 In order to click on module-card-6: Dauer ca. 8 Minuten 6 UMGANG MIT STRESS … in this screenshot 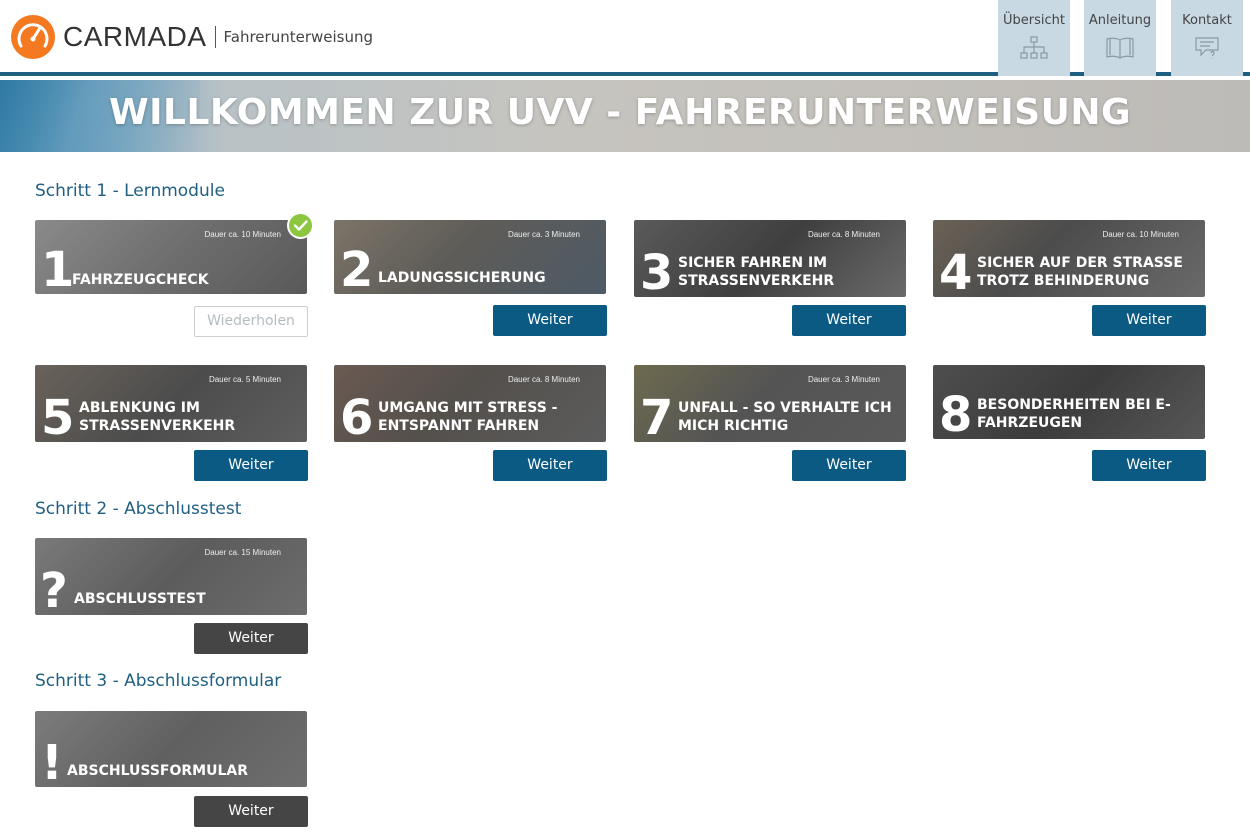, I will do `click(470, 403)`.